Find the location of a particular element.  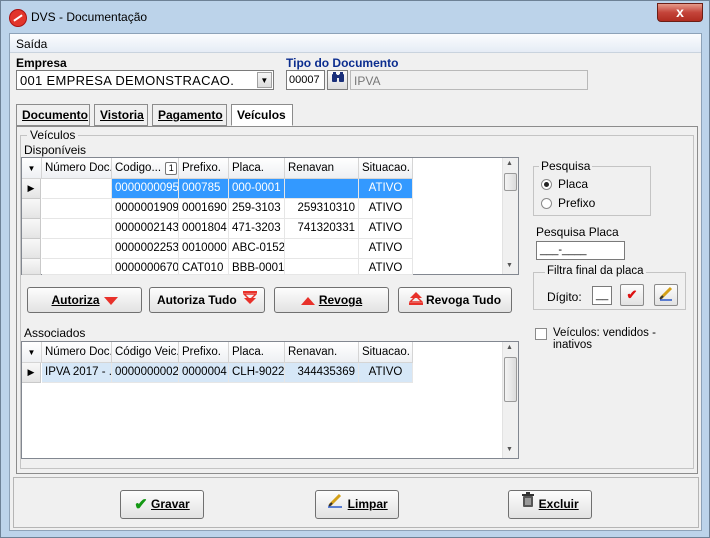

table-cell: 0000004 is located at coordinates (204, 373).